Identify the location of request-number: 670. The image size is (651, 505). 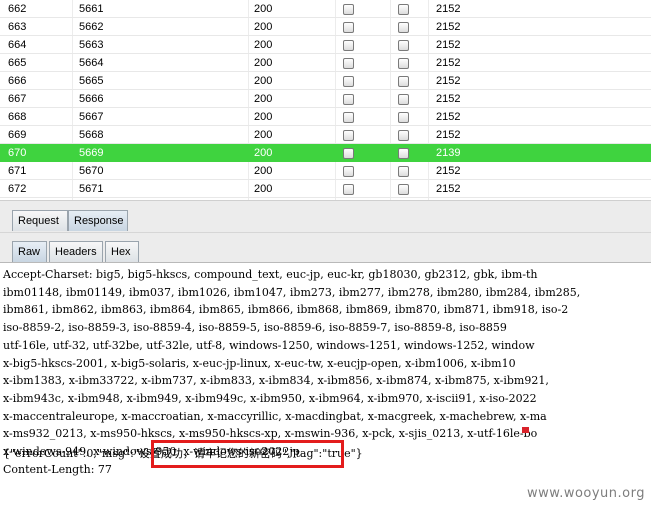
(17, 153).